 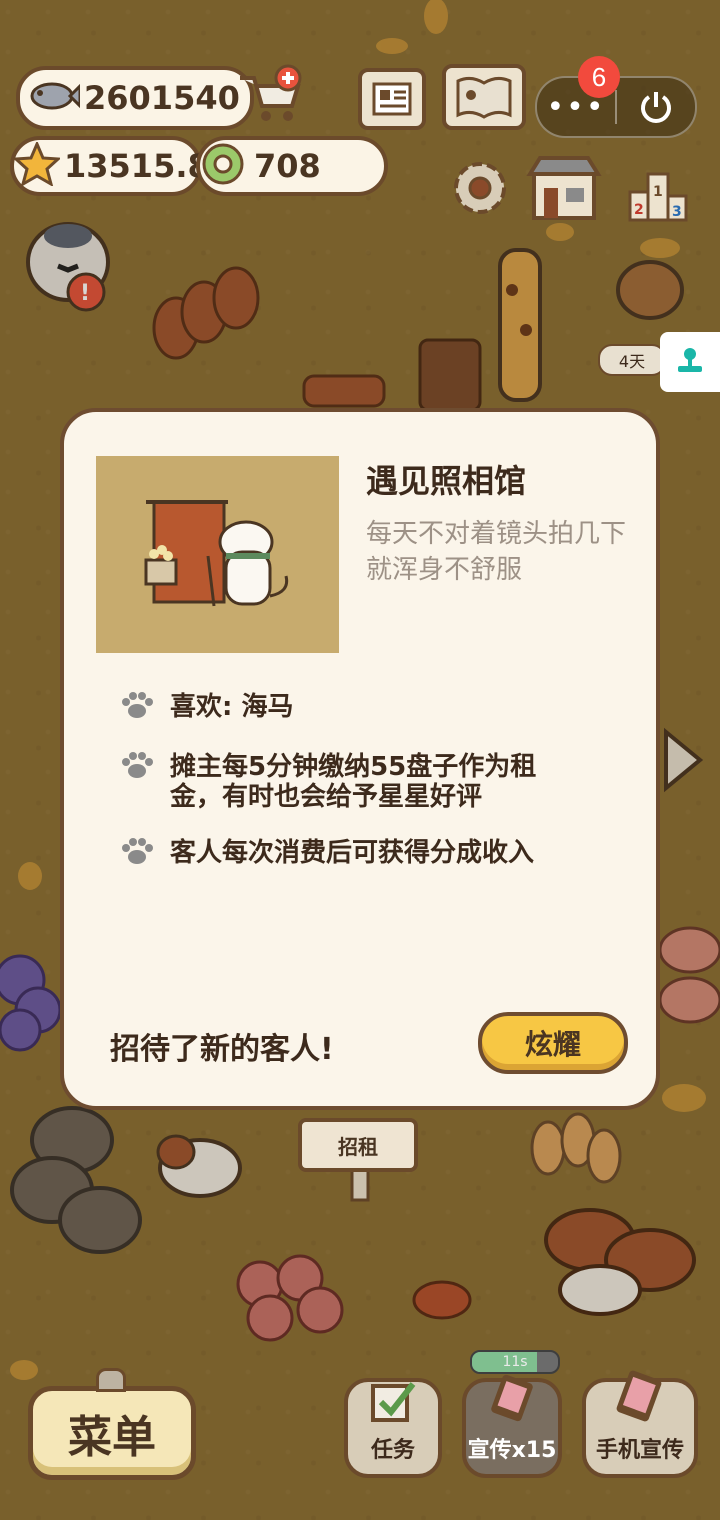 I want to click on promo-timer-text: 11s, so click(x=515, y=1362).